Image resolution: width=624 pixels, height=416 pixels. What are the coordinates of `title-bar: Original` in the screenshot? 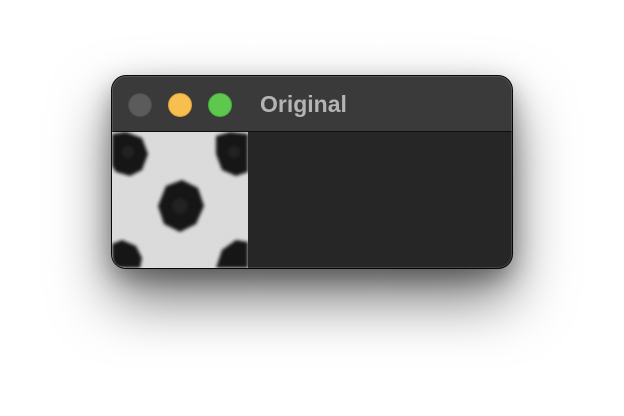 It's located at (312, 104).